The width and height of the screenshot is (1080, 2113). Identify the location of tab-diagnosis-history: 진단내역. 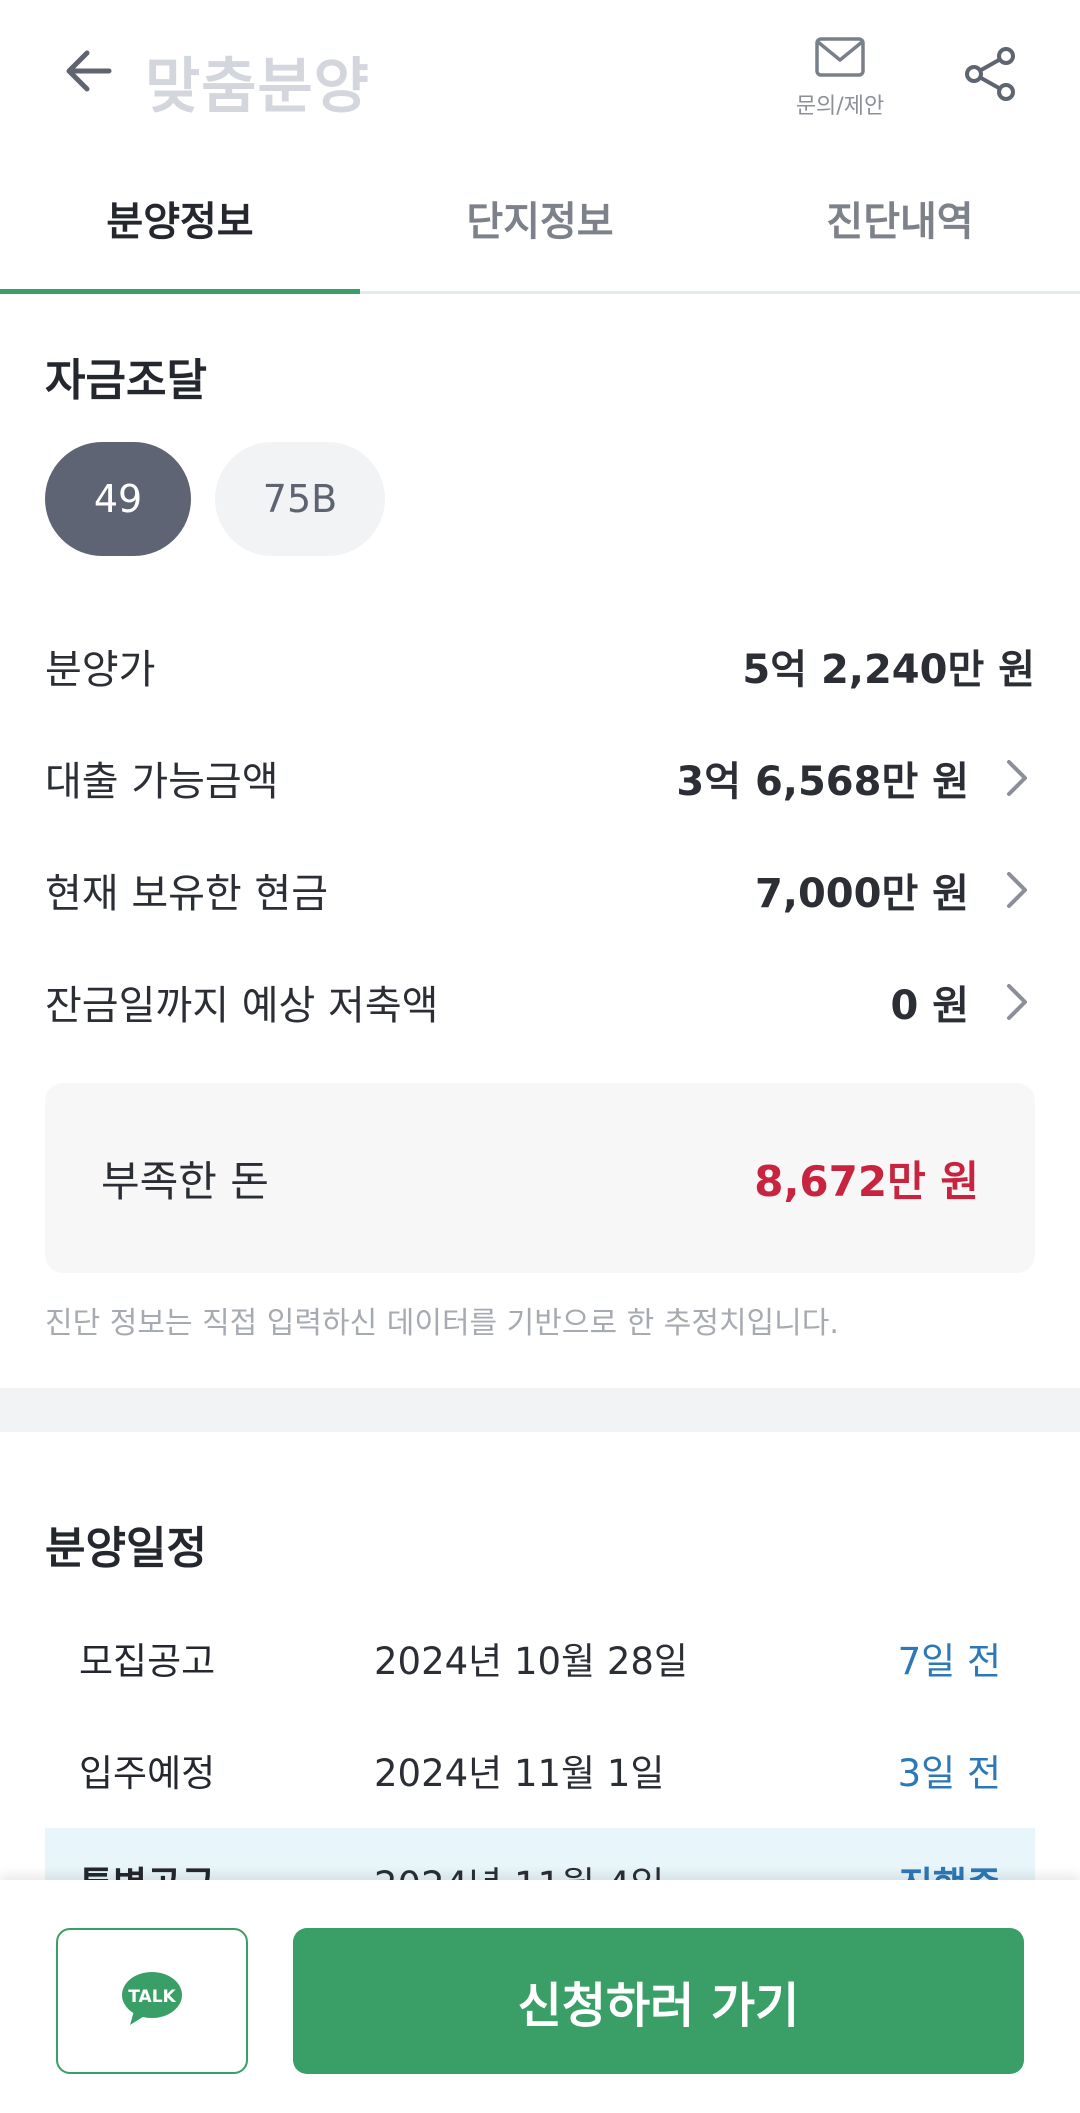
(900, 230).